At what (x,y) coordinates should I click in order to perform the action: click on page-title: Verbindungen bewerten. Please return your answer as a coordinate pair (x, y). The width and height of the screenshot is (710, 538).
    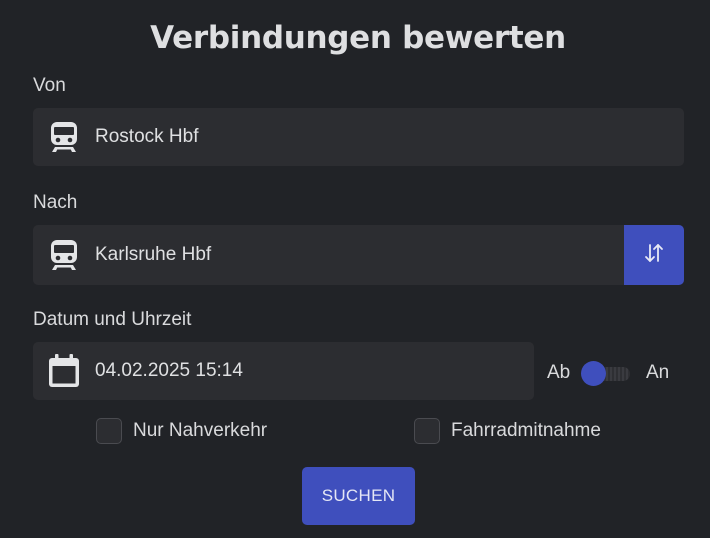
    Looking at the image, I should click on (358, 38).